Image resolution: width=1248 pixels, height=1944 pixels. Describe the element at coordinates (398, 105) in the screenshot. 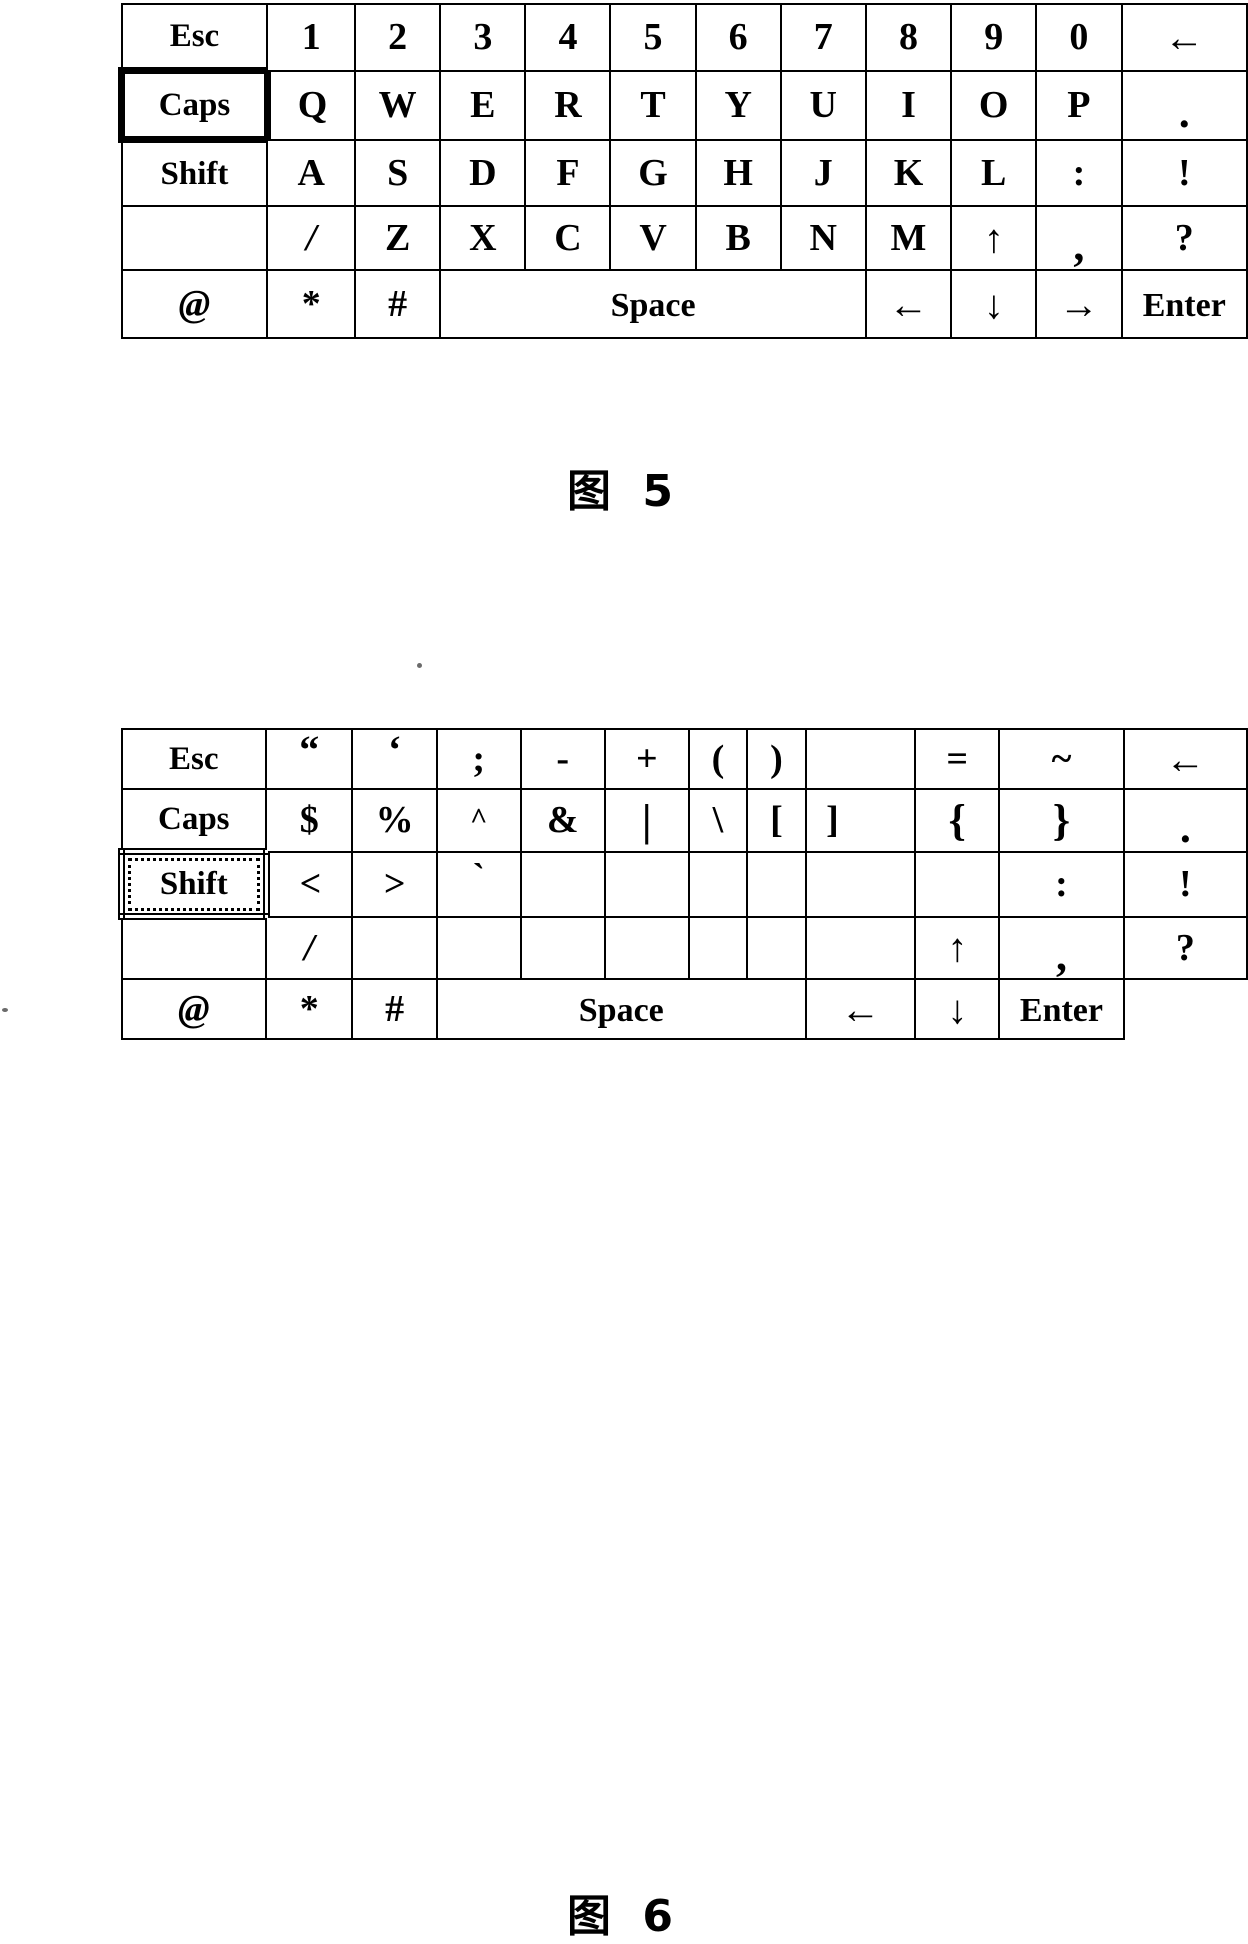

I see `key-w: W` at that location.